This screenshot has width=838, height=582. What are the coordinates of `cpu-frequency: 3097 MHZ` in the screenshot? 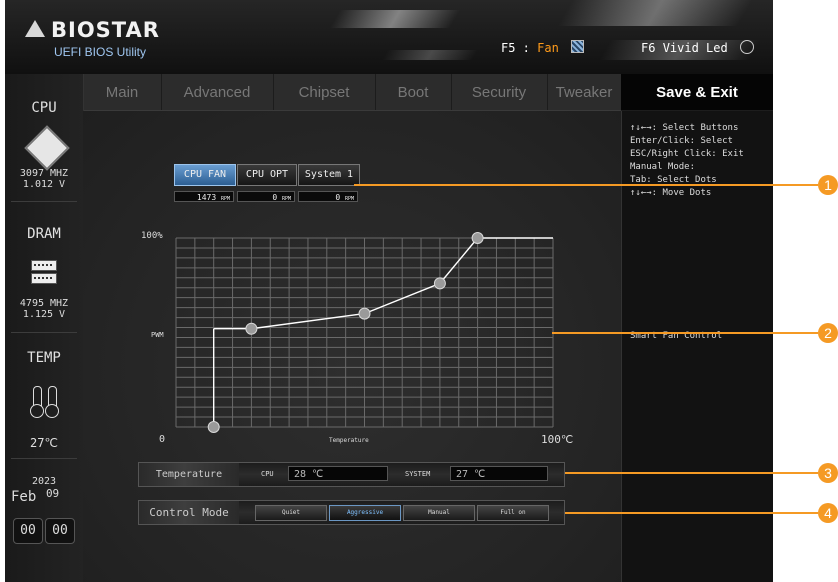 It's located at (44, 173).